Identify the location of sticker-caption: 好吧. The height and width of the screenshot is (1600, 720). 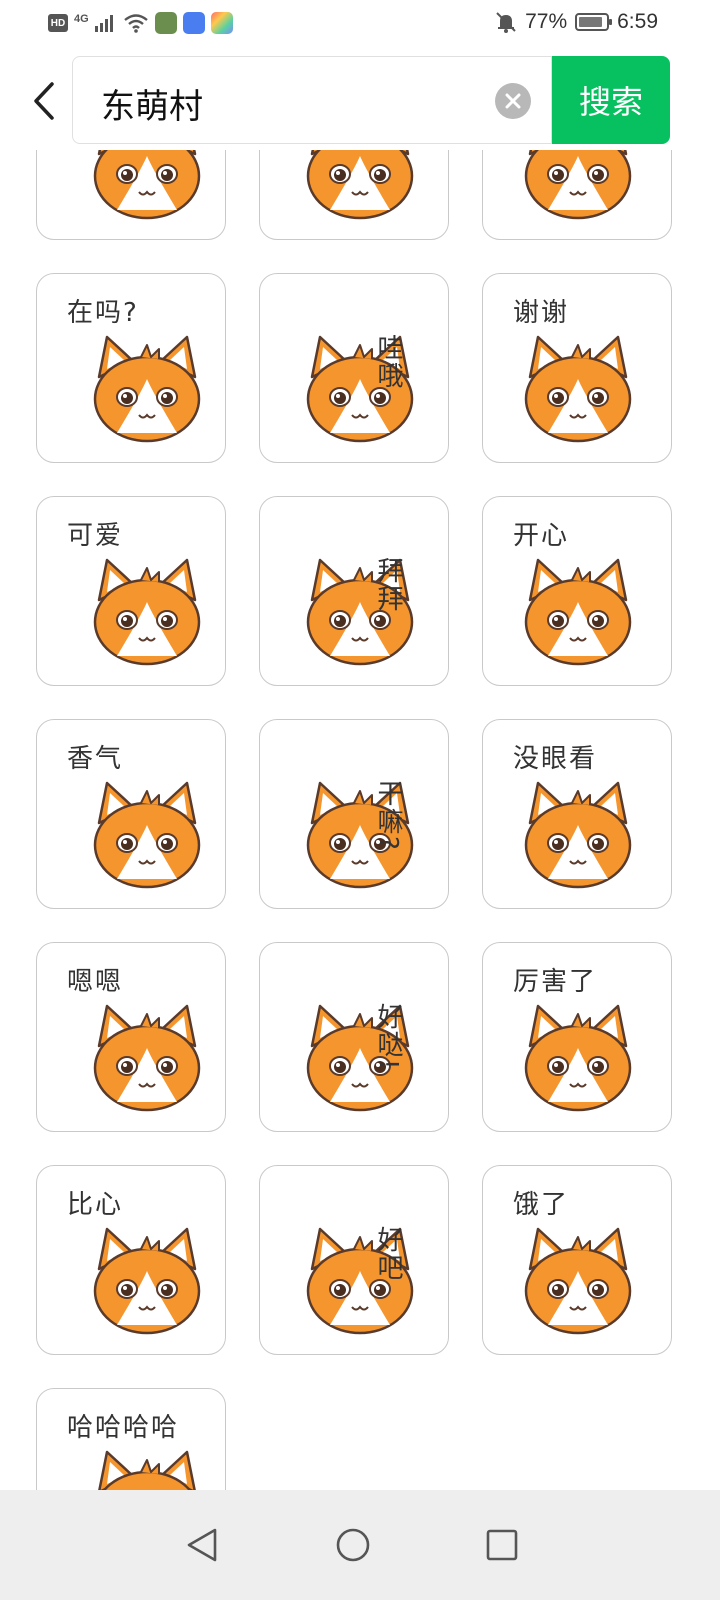
(388, 1254).